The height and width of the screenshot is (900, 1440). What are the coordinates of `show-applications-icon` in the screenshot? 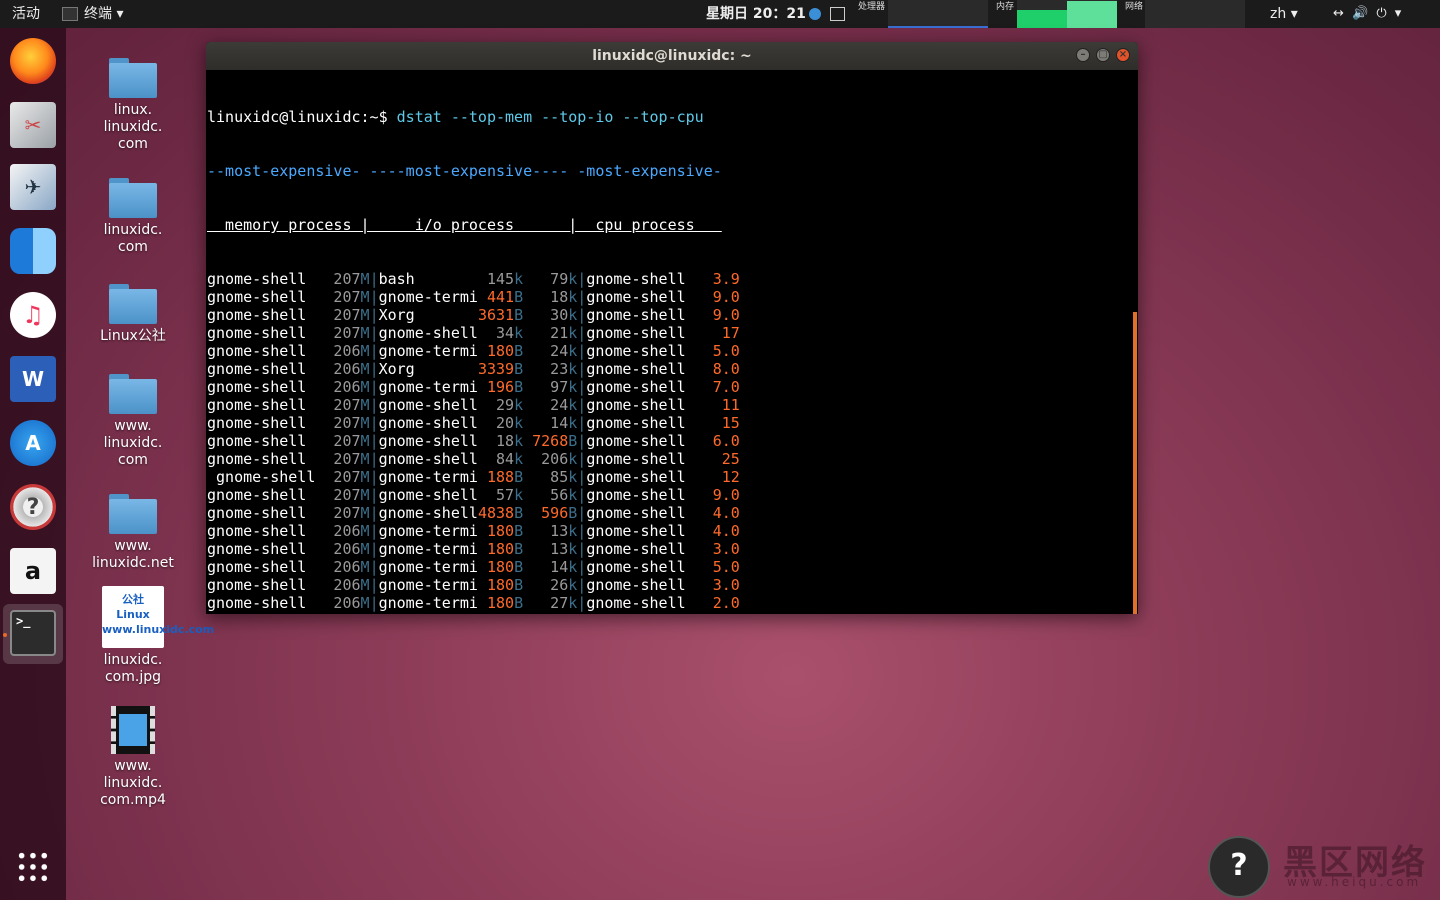 It's located at (33, 867).